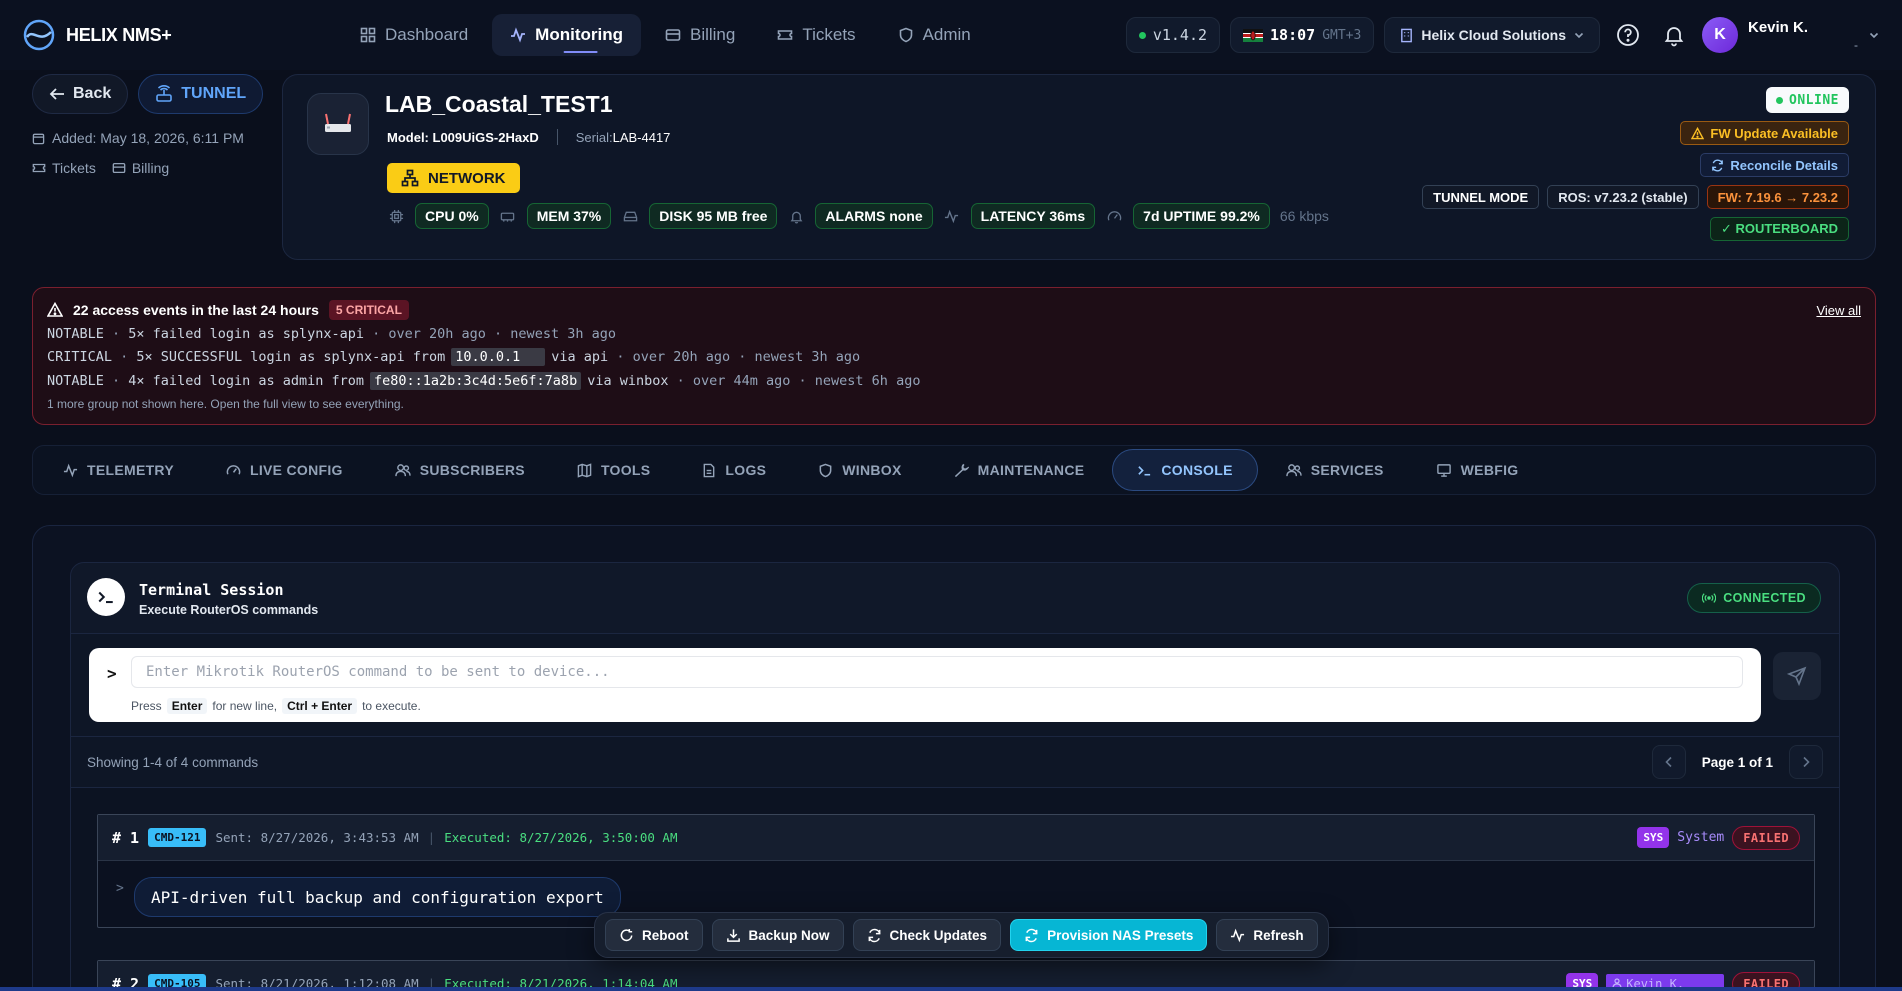  I want to click on avatar: K, so click(1720, 35).